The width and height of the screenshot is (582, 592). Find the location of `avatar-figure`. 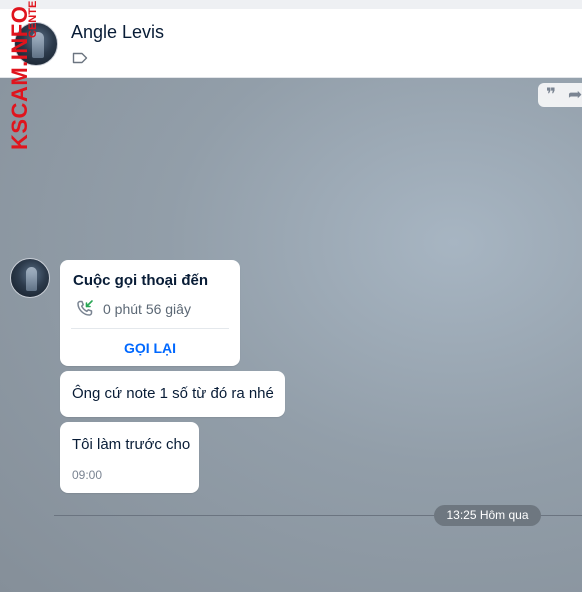

avatar-figure is located at coordinates (31, 279).